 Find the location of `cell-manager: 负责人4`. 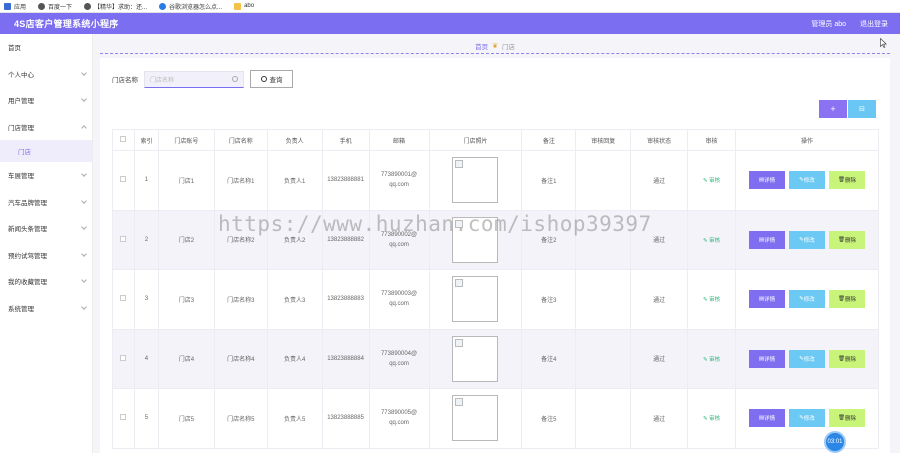

cell-manager: 负责人4 is located at coordinates (294, 358).